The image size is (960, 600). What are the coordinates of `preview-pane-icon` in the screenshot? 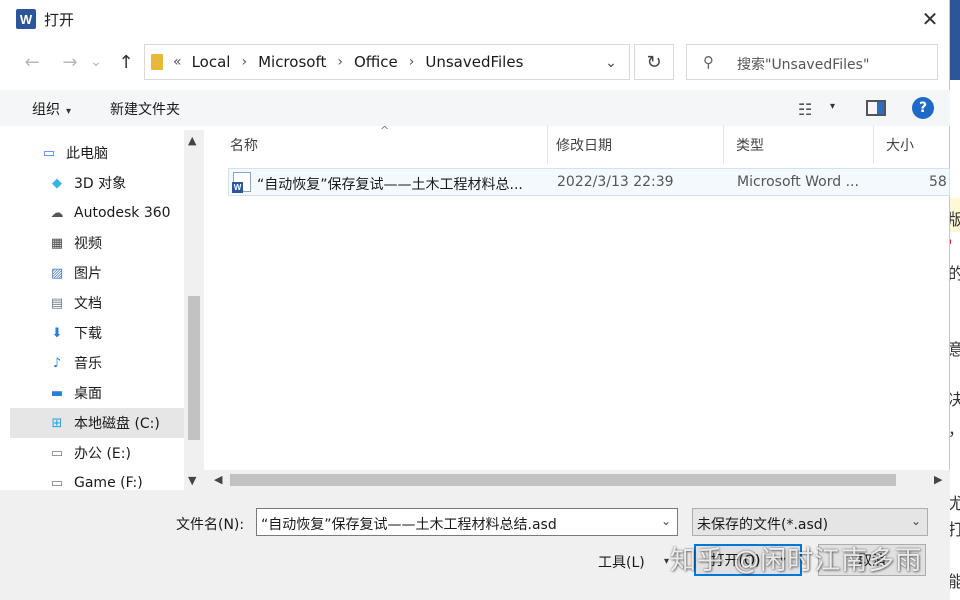 It's located at (876, 108).